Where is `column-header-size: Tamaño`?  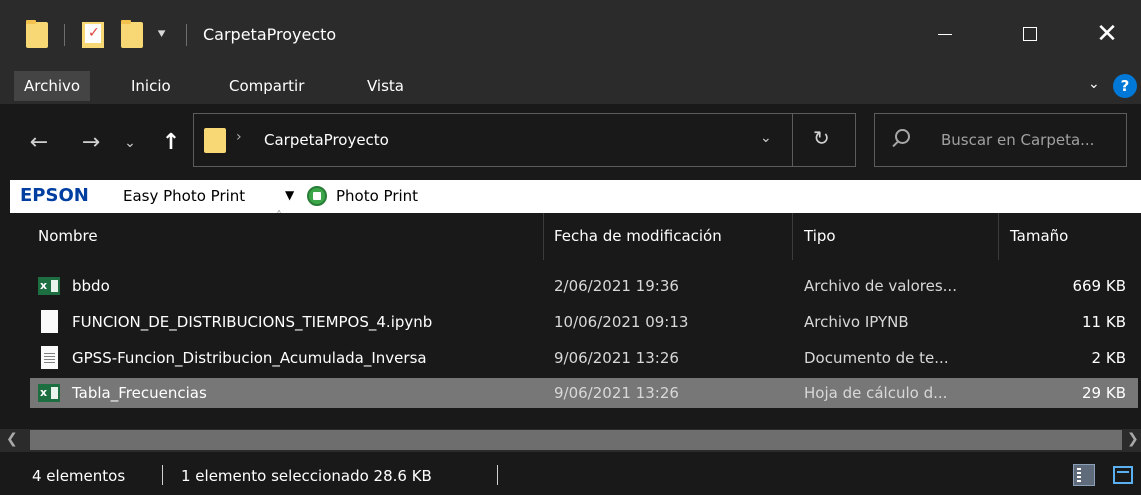 column-header-size: Tamaño is located at coordinates (1039, 236).